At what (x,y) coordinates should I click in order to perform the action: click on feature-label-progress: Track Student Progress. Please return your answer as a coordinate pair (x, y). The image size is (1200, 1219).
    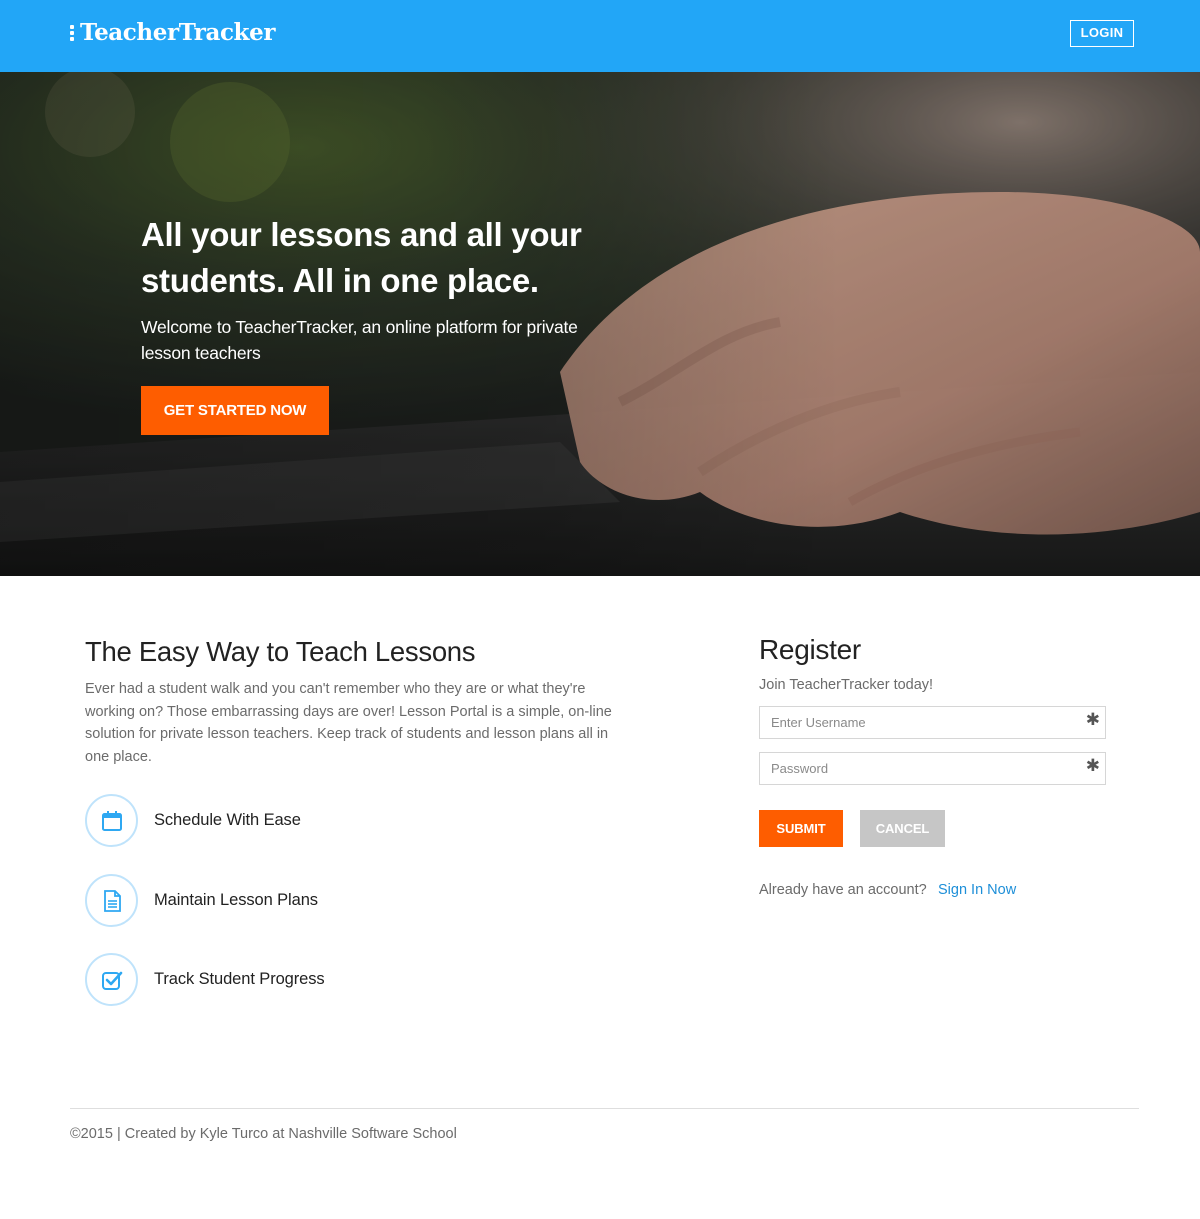
    Looking at the image, I should click on (239, 979).